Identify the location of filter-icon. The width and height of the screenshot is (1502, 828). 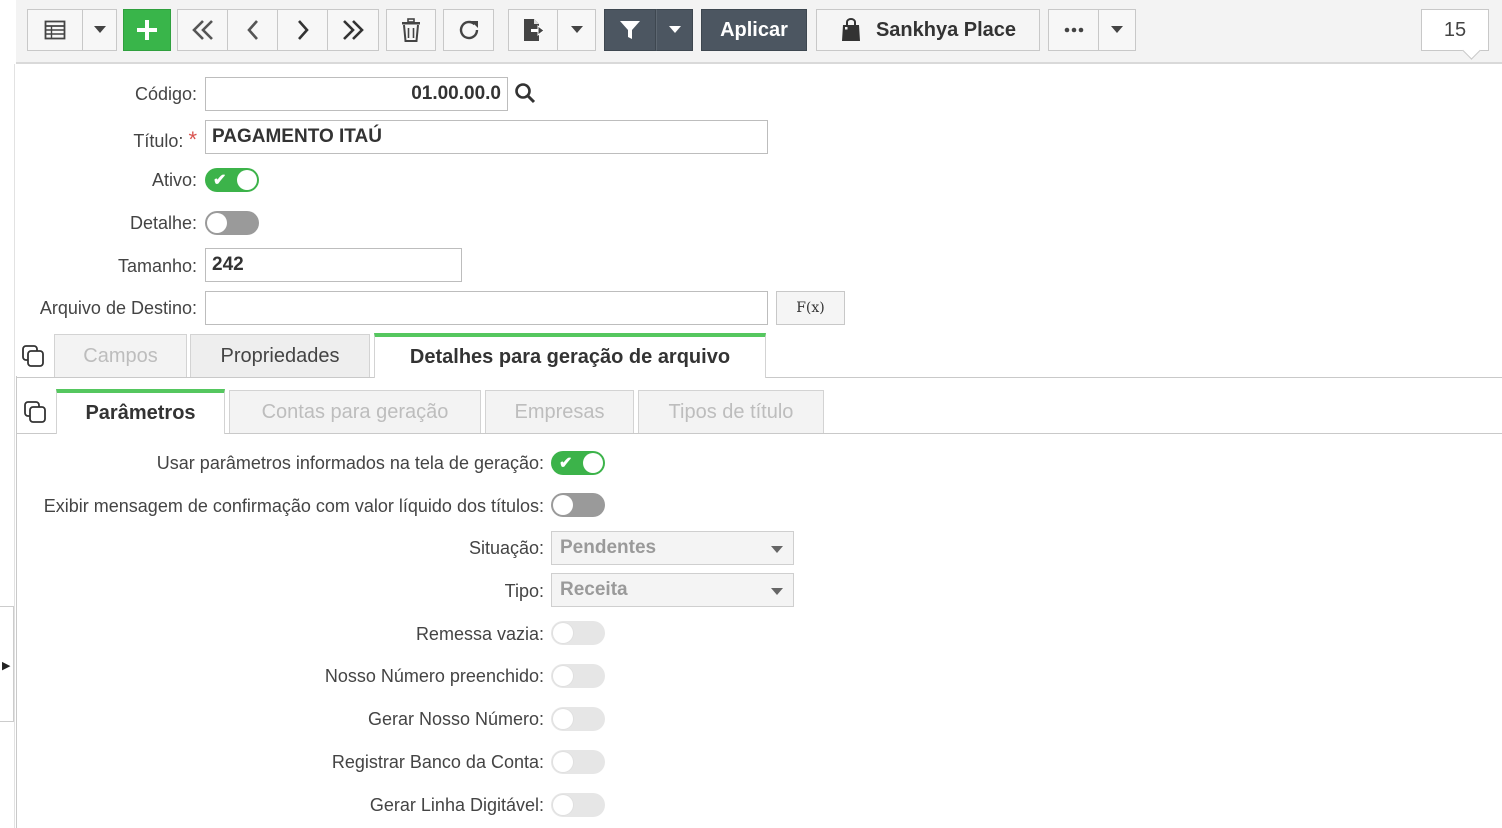
(630, 30).